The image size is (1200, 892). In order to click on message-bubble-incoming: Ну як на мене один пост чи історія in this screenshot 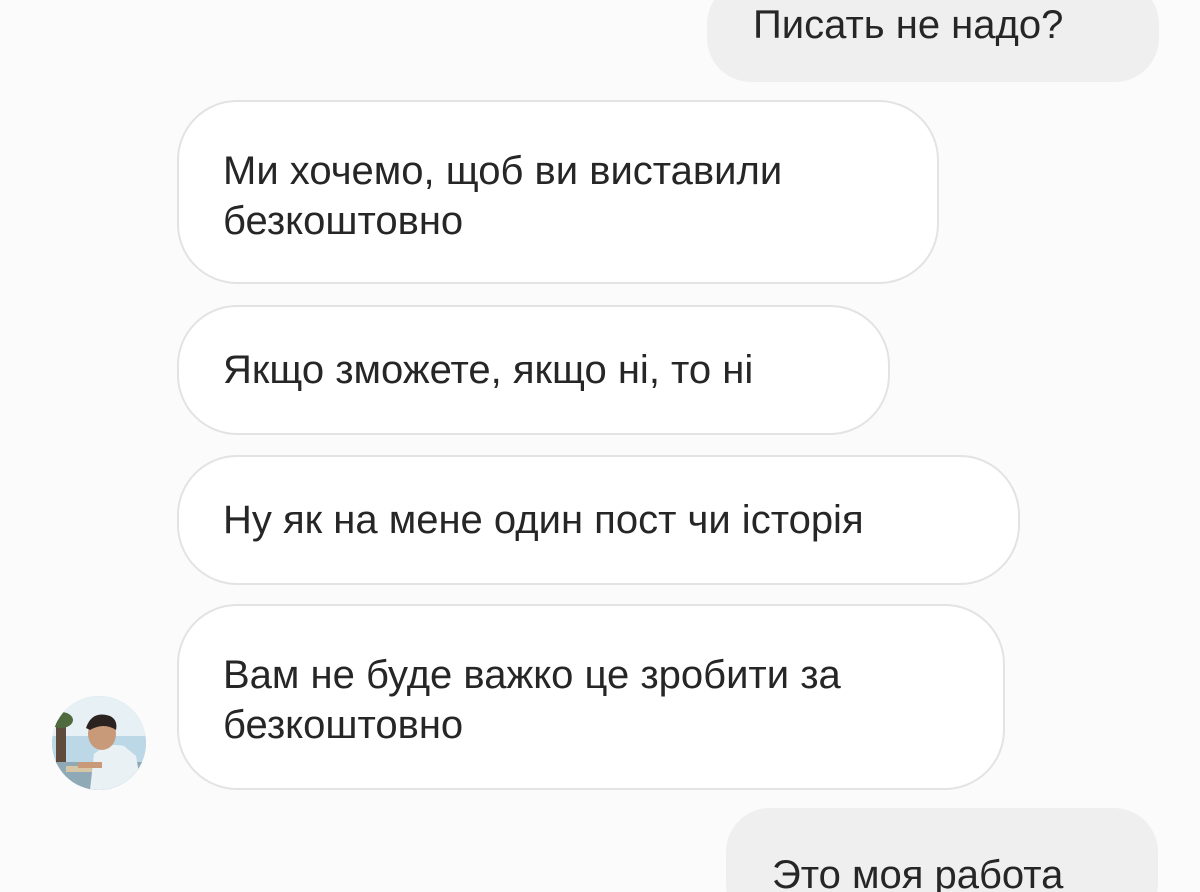, I will do `click(598, 520)`.